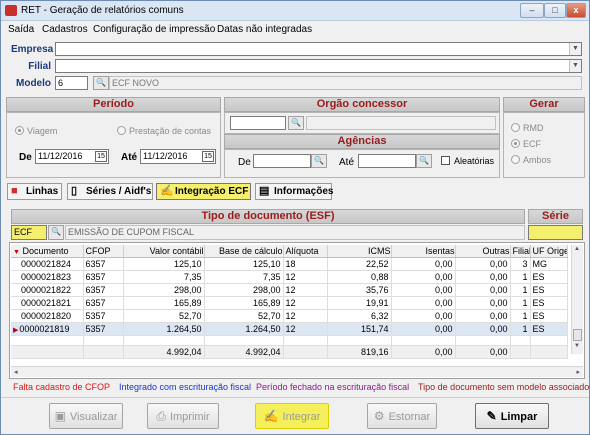  Describe the element at coordinates (576, 10) in the screenshot. I see `close-button: x` at that location.